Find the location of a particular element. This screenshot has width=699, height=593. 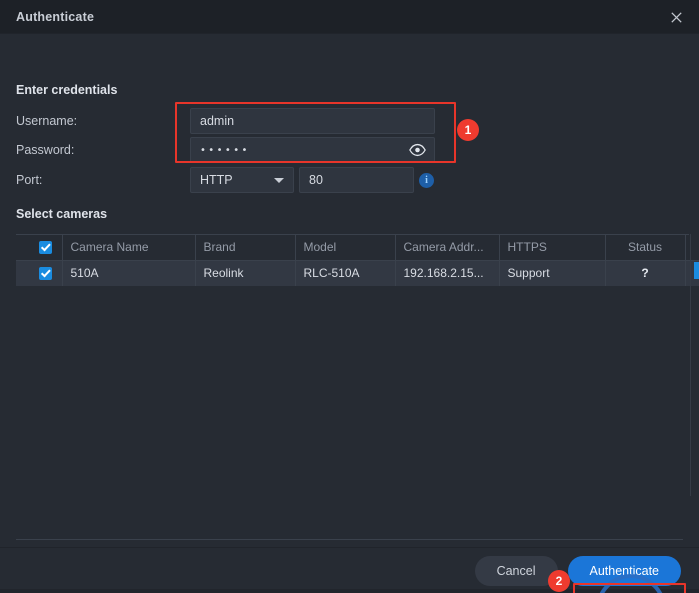

cancel-button: Cancel is located at coordinates (516, 570).